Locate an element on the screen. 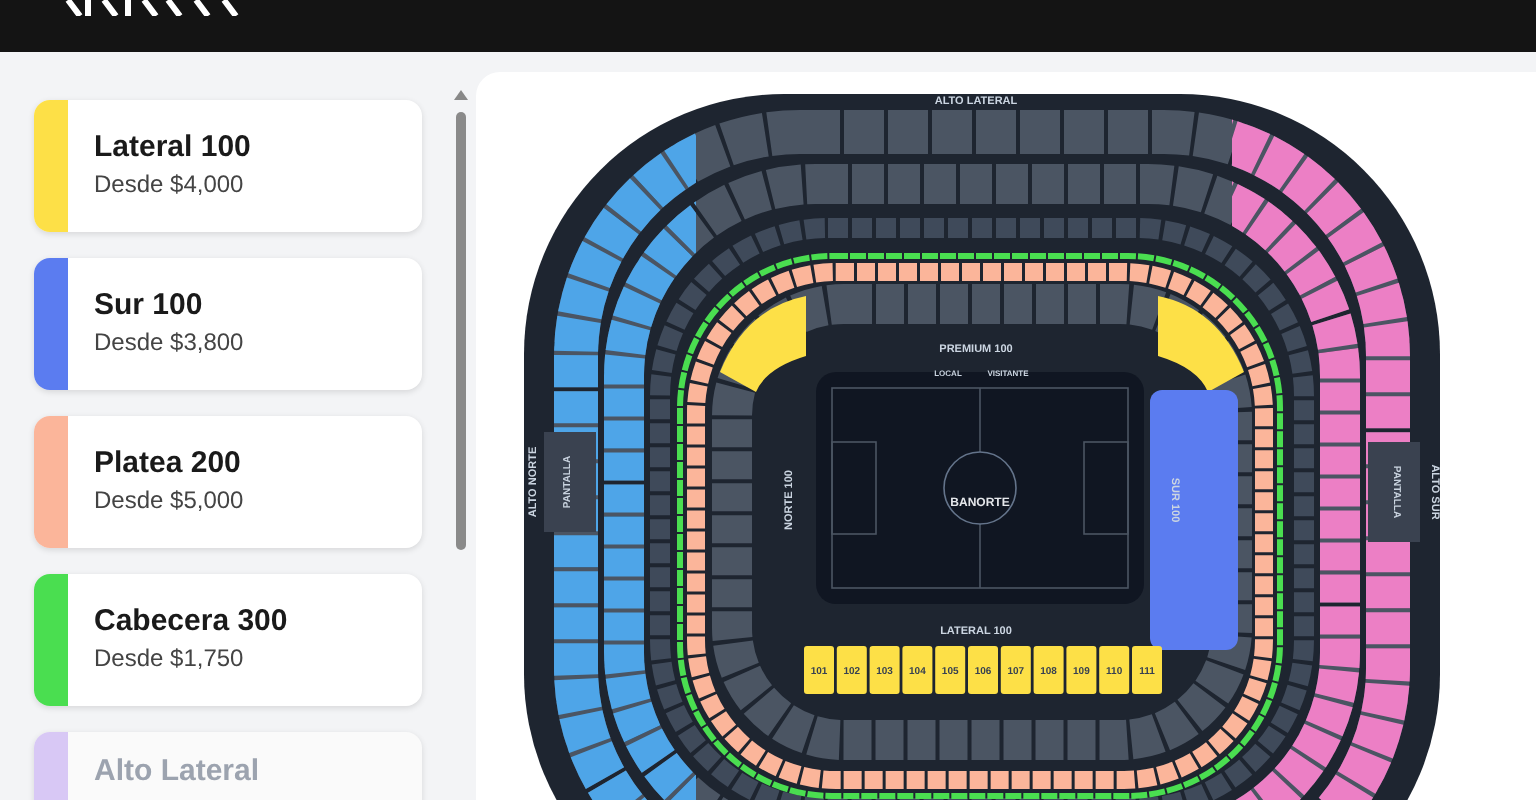  zone-card: Lateral 100 Desde $4,000 is located at coordinates (228, 166).